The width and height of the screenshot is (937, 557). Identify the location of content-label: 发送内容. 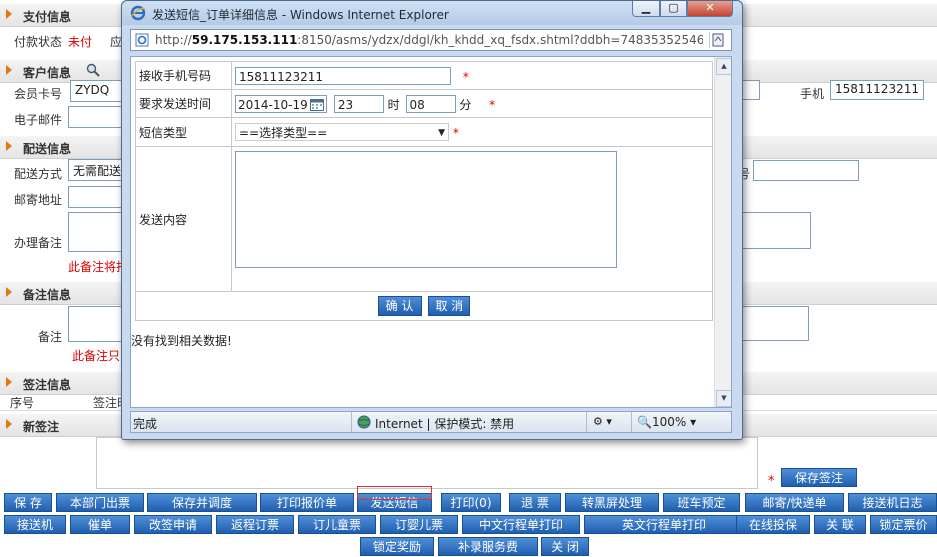
(163, 219).